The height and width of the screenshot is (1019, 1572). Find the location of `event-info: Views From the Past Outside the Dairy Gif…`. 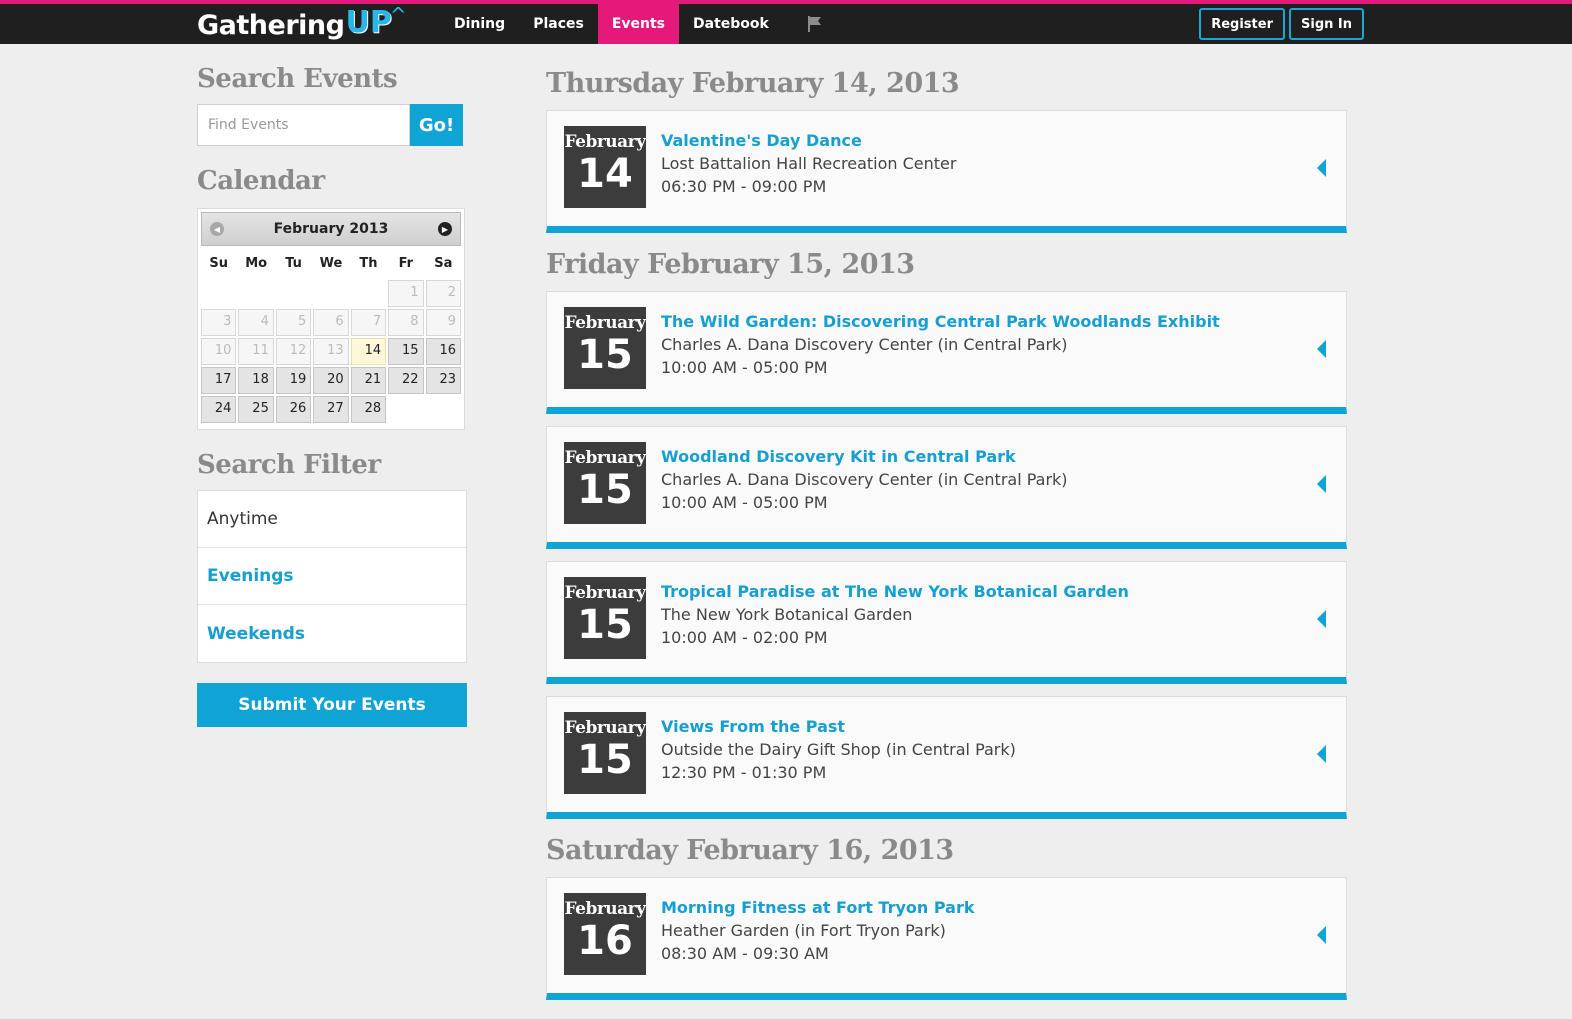

event-info: Views From the Past Outside the Dairy Gif… is located at coordinates (838, 751).